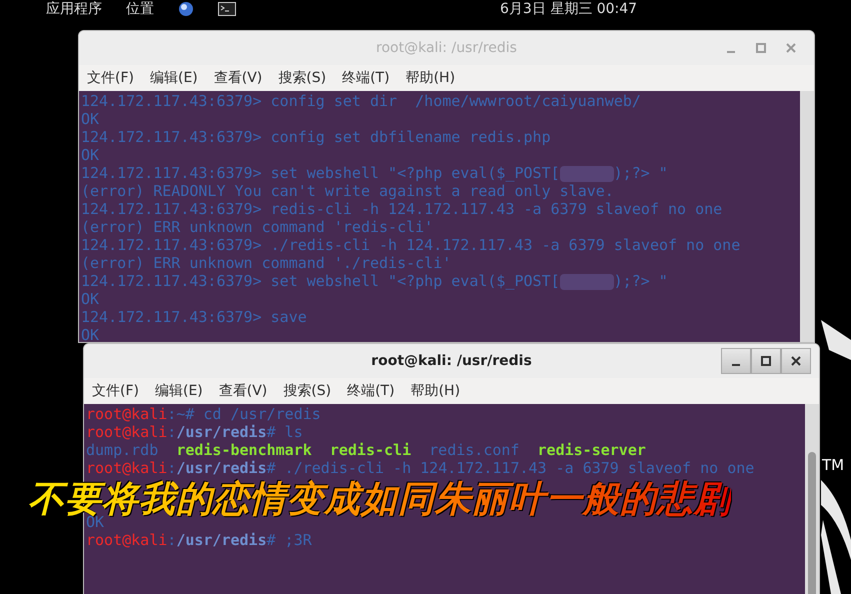  Describe the element at coordinates (812, 523) in the screenshot. I see `scrollbar-thumb` at that location.